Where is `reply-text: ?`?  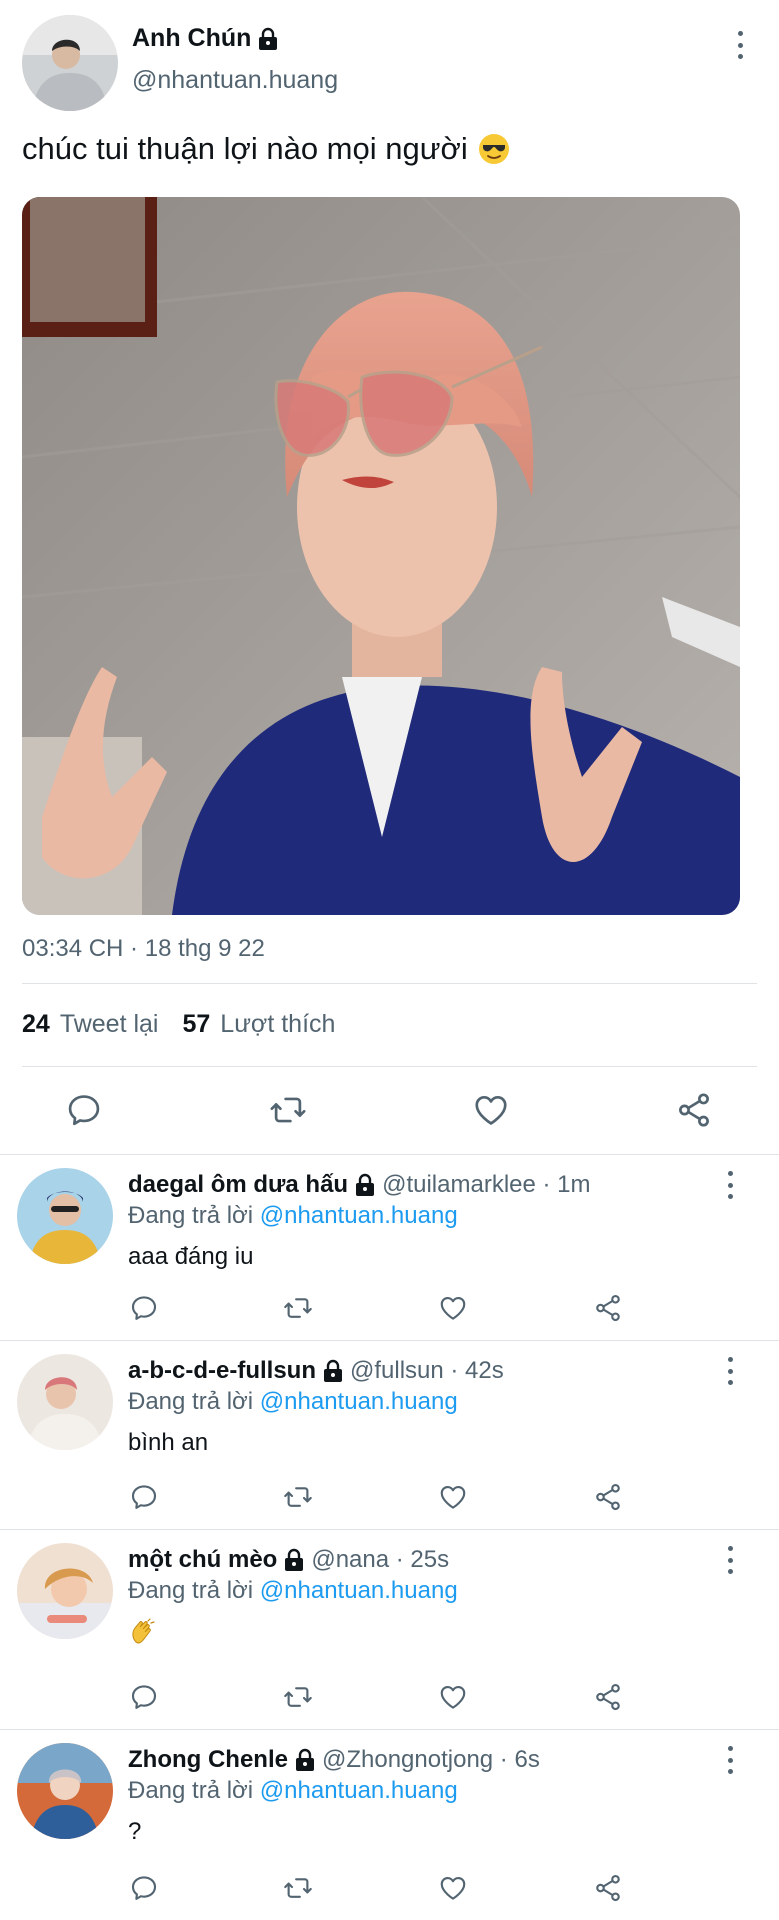 reply-text: ? is located at coordinates (135, 1831).